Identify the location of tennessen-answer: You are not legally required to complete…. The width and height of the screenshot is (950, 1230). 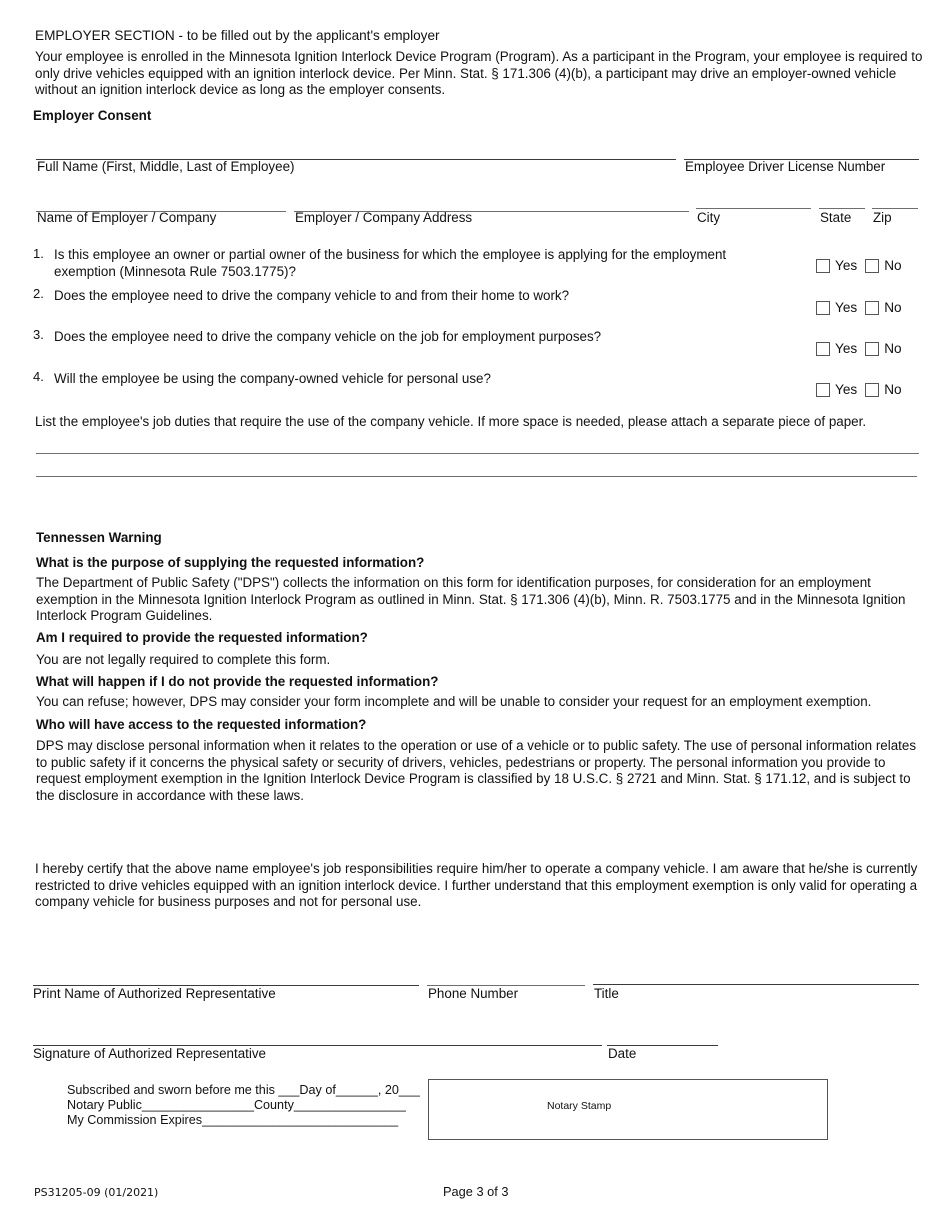
(183, 659).